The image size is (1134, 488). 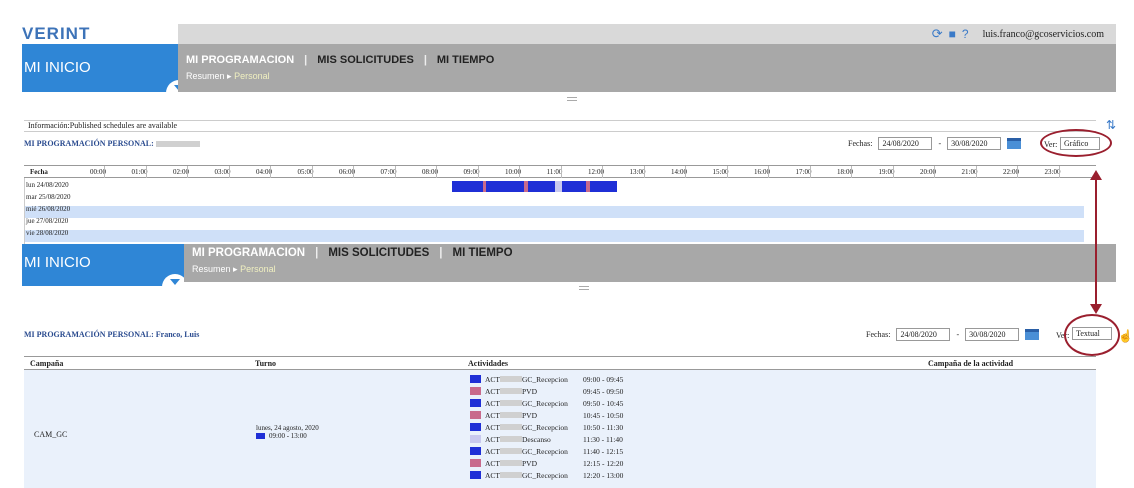 I want to click on hour-label: 16:00, so click(x=762, y=172).